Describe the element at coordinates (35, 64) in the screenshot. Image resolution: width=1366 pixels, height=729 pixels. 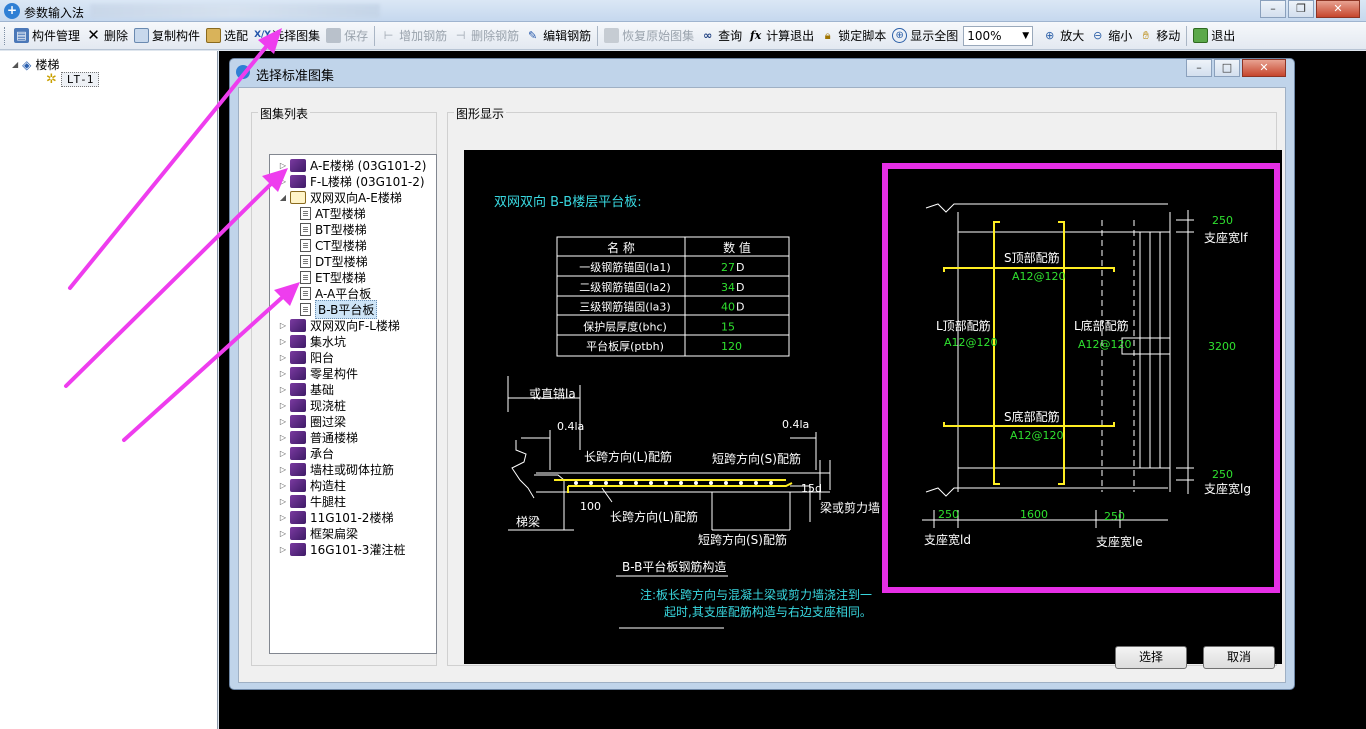
I see `tree-root-stairs: ◢ ◈ 楼梯` at that location.